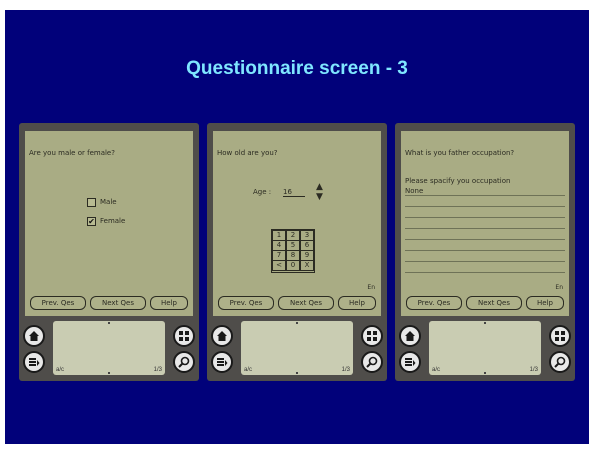 This screenshot has width=593, height=449. What do you see at coordinates (91, 221) in the screenshot?
I see `female-checkbox: ✔` at bounding box center [91, 221].